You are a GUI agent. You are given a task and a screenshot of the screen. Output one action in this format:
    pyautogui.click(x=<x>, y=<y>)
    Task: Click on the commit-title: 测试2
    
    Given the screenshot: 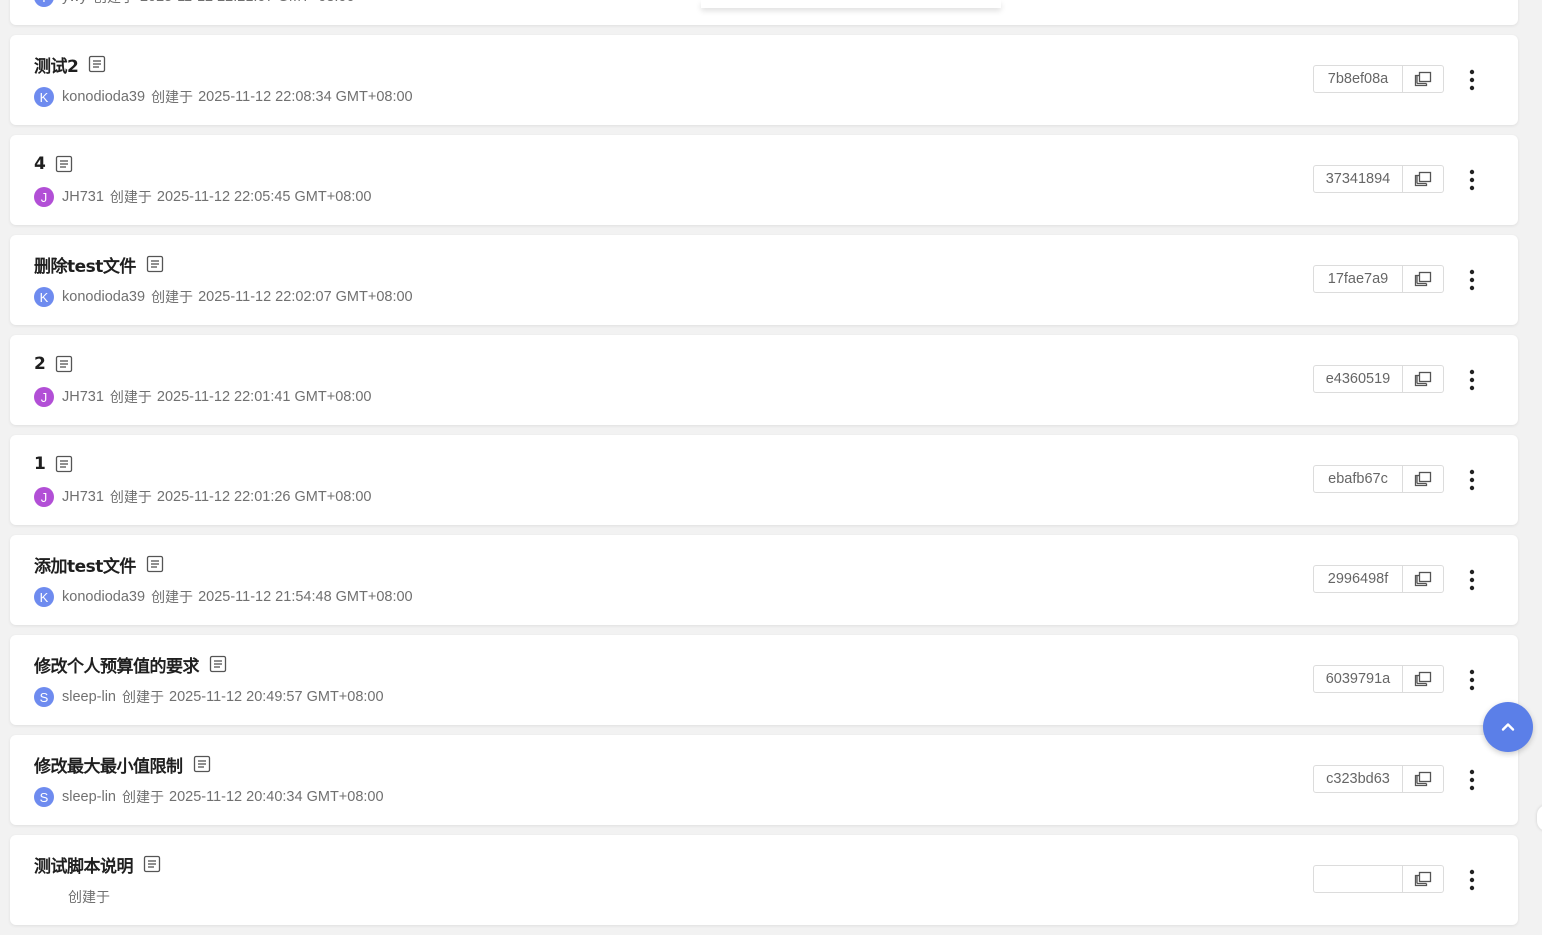 What is the action you would take?
    pyautogui.click(x=56, y=64)
    